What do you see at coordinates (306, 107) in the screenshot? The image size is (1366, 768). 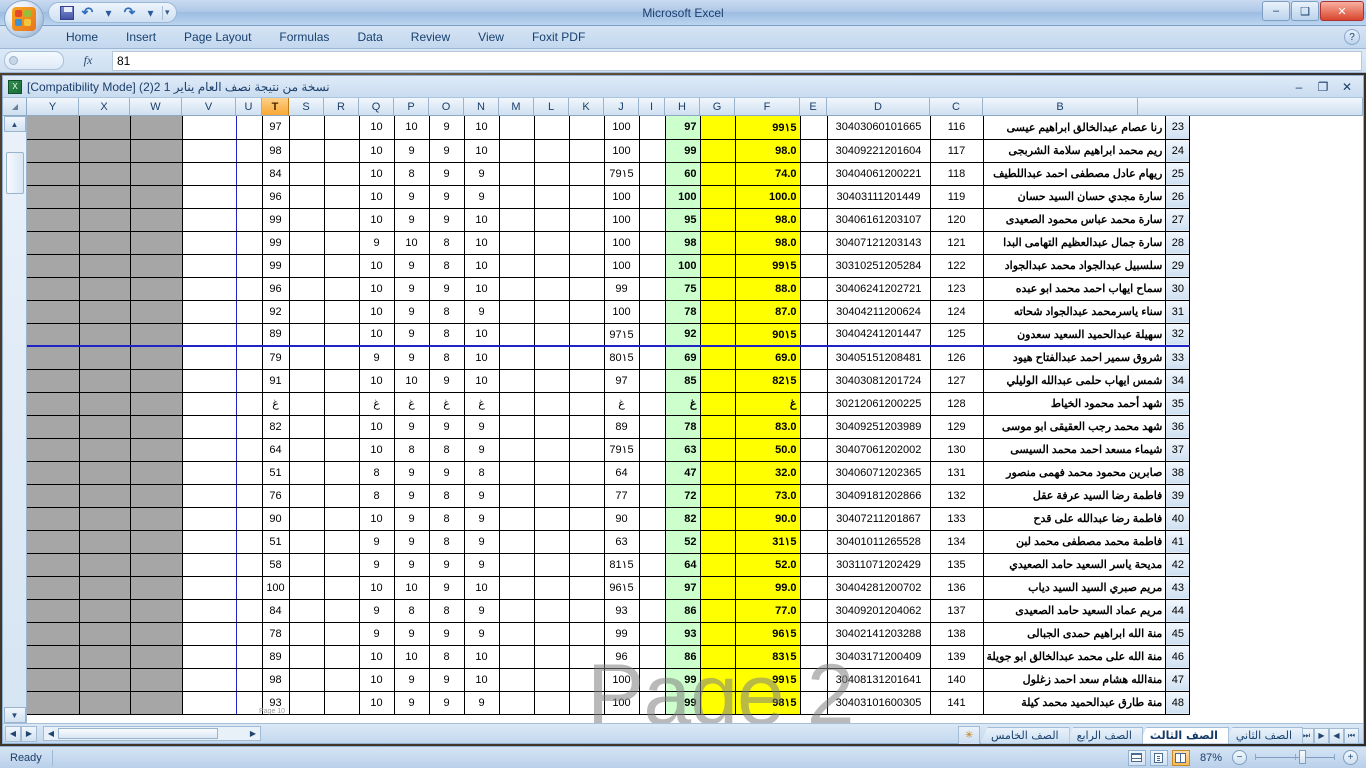 I see `column-header-s: S` at bounding box center [306, 107].